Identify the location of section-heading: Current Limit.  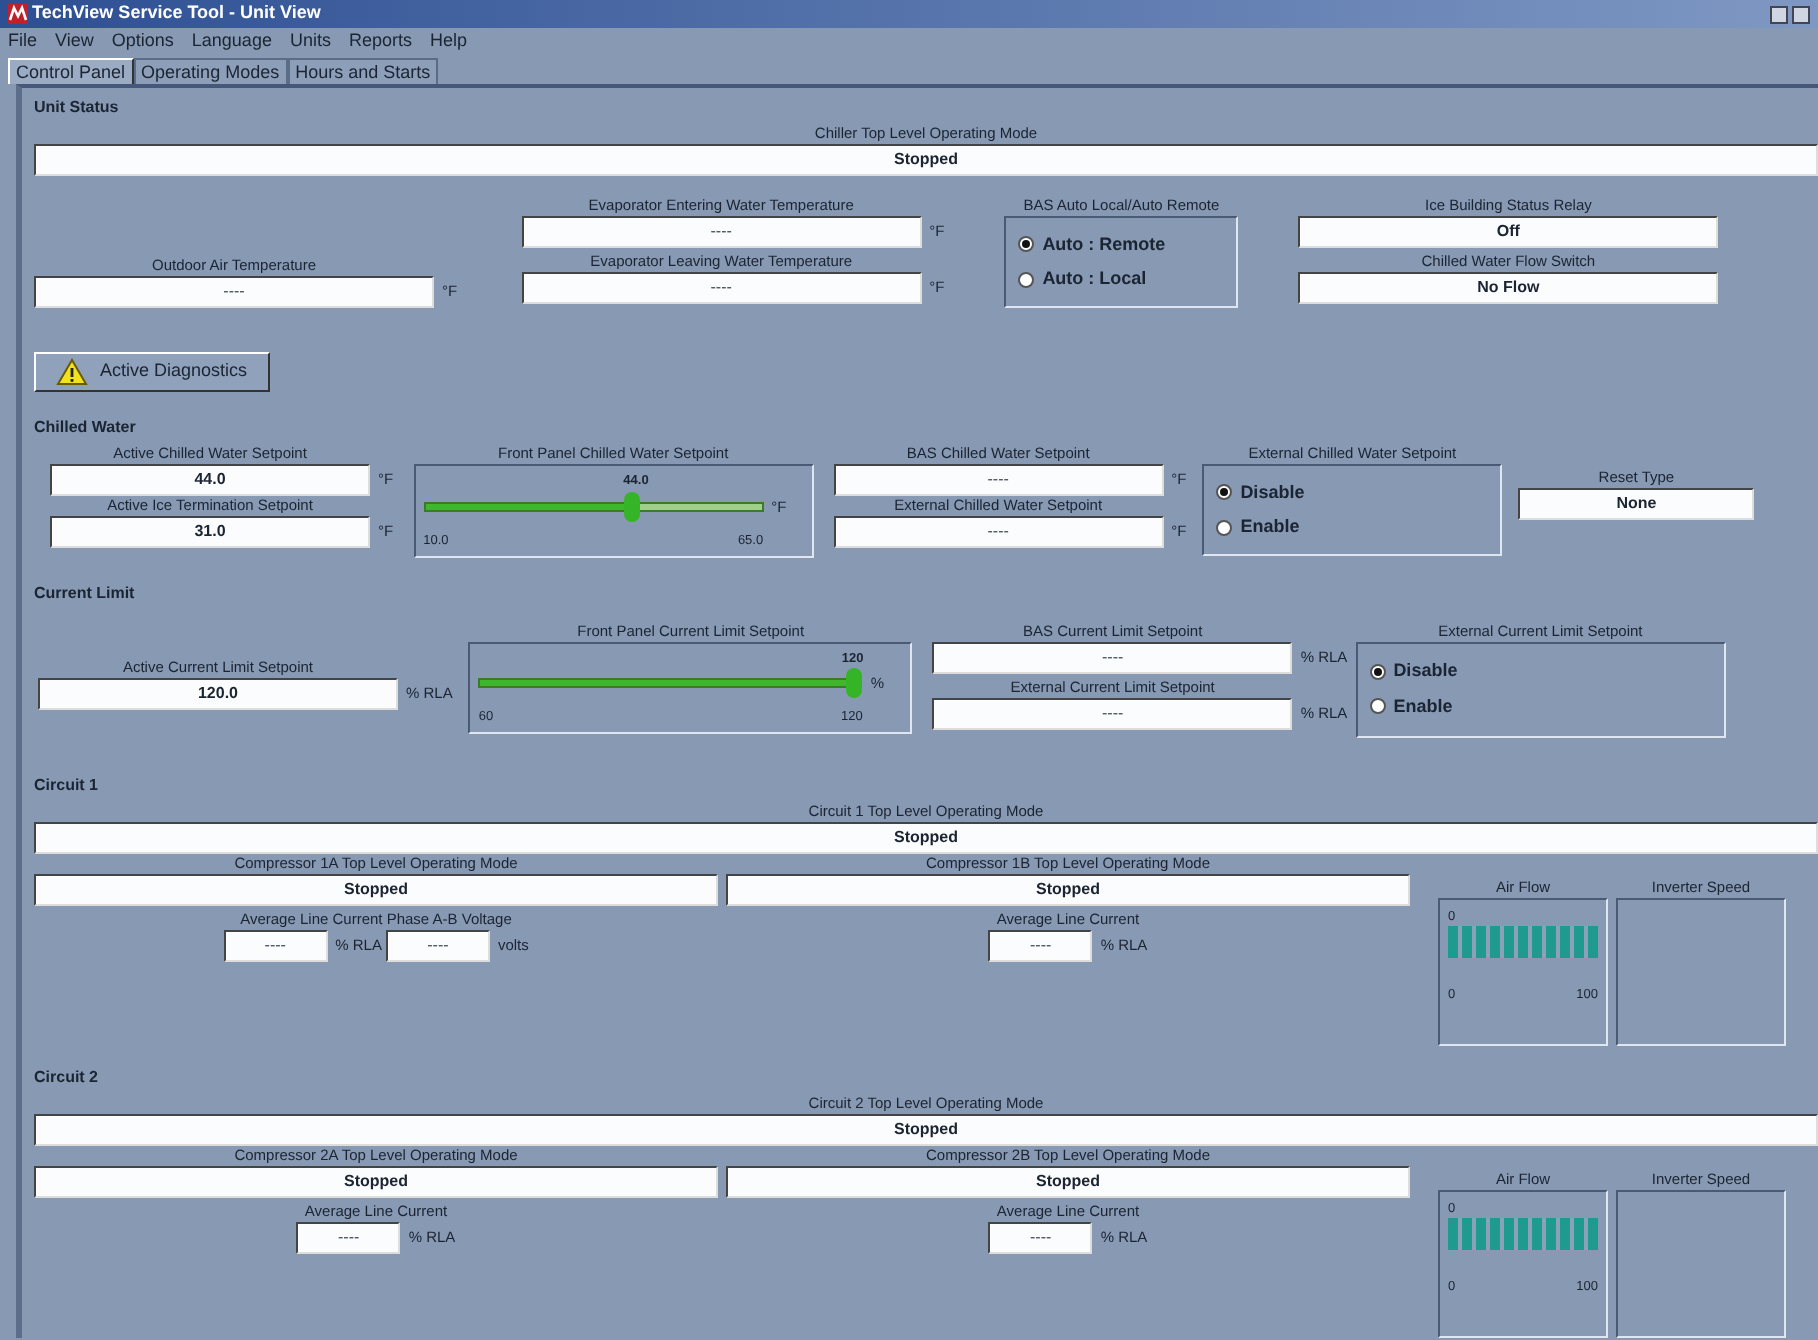
(85, 593).